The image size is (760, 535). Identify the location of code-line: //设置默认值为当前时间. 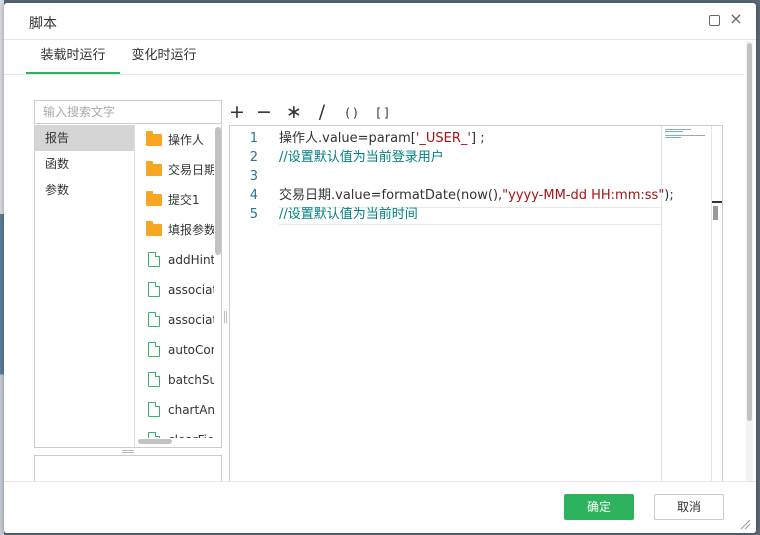
(348, 214).